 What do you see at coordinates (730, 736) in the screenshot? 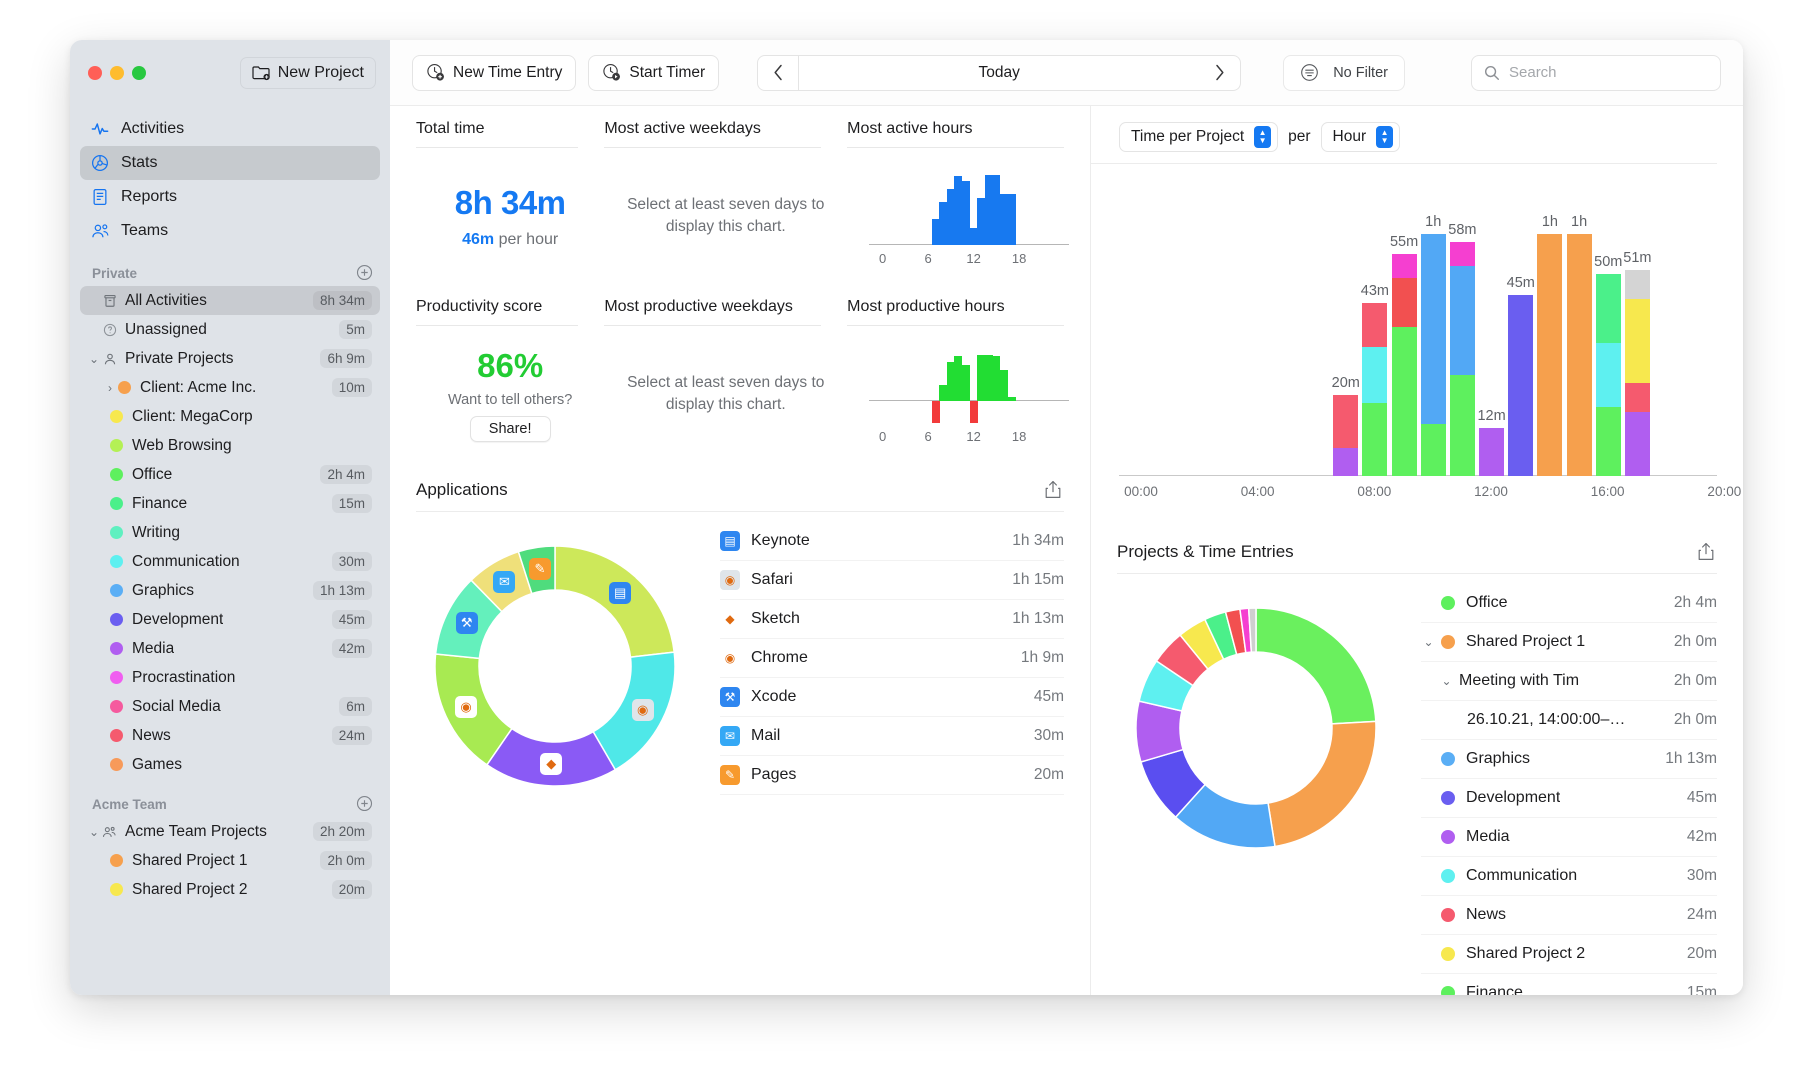
I see `mail-icon: ✉` at bounding box center [730, 736].